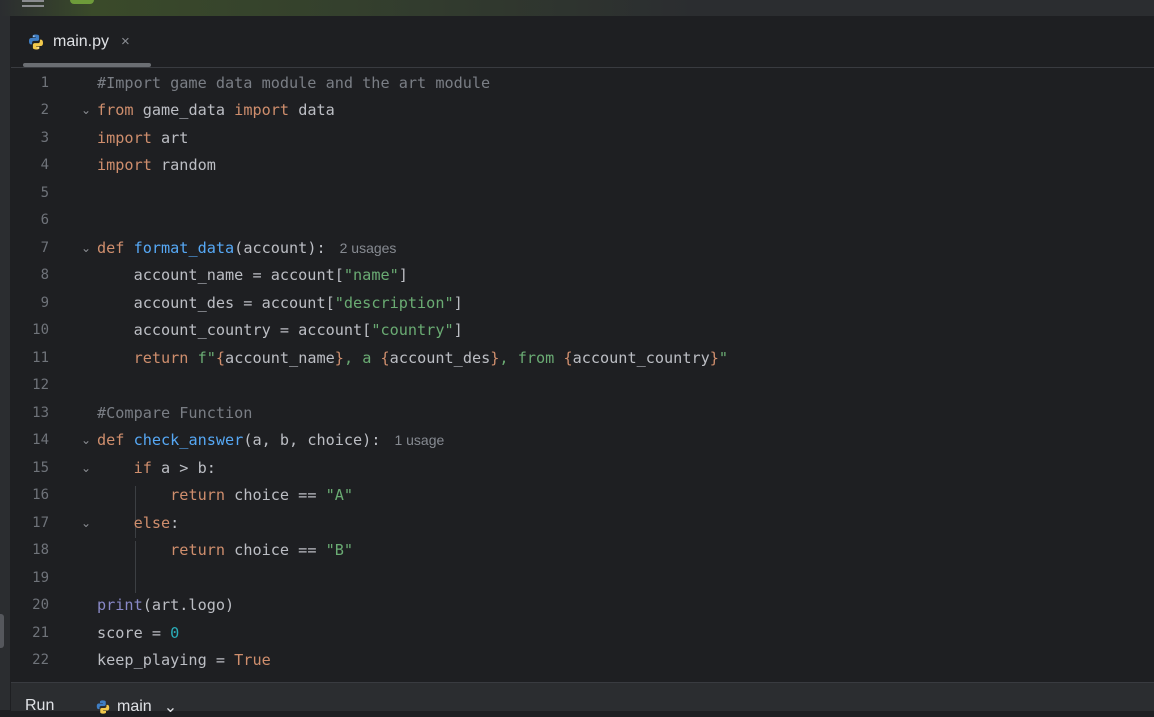 This screenshot has width=1154, height=717. I want to click on code-text: def check_answer(a, b, choice): 1 usage, so click(270, 440).